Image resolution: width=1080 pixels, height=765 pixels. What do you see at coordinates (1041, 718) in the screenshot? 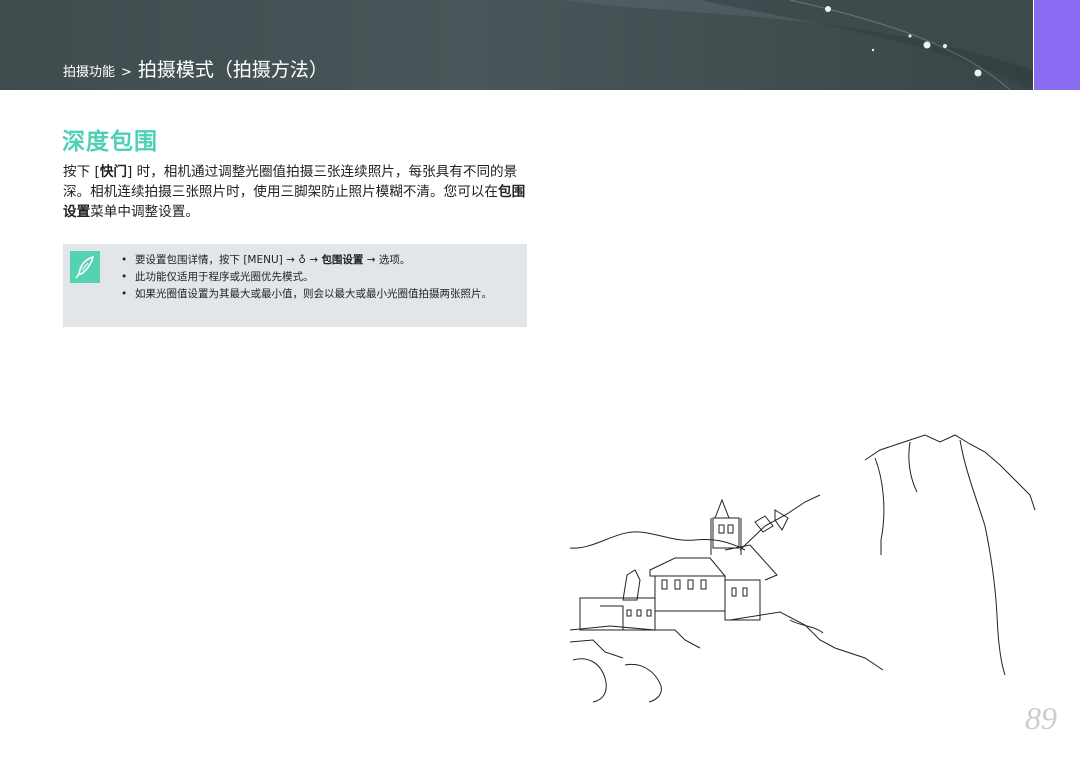
I see `page-number: 89` at bounding box center [1041, 718].